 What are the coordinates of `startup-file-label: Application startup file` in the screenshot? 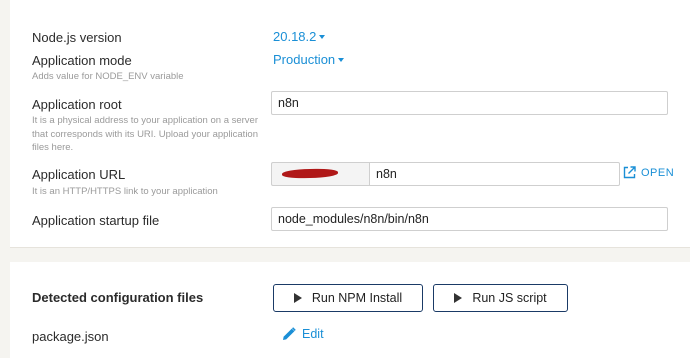 It's located at (96, 220).